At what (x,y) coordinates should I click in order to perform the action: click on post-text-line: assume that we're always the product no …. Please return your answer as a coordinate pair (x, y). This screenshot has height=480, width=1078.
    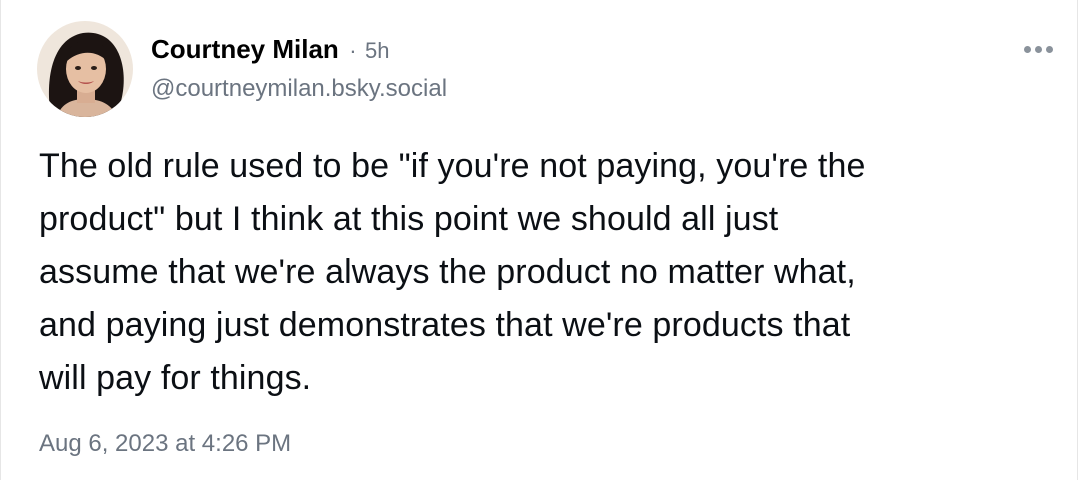
    Looking at the image, I should click on (447, 272).